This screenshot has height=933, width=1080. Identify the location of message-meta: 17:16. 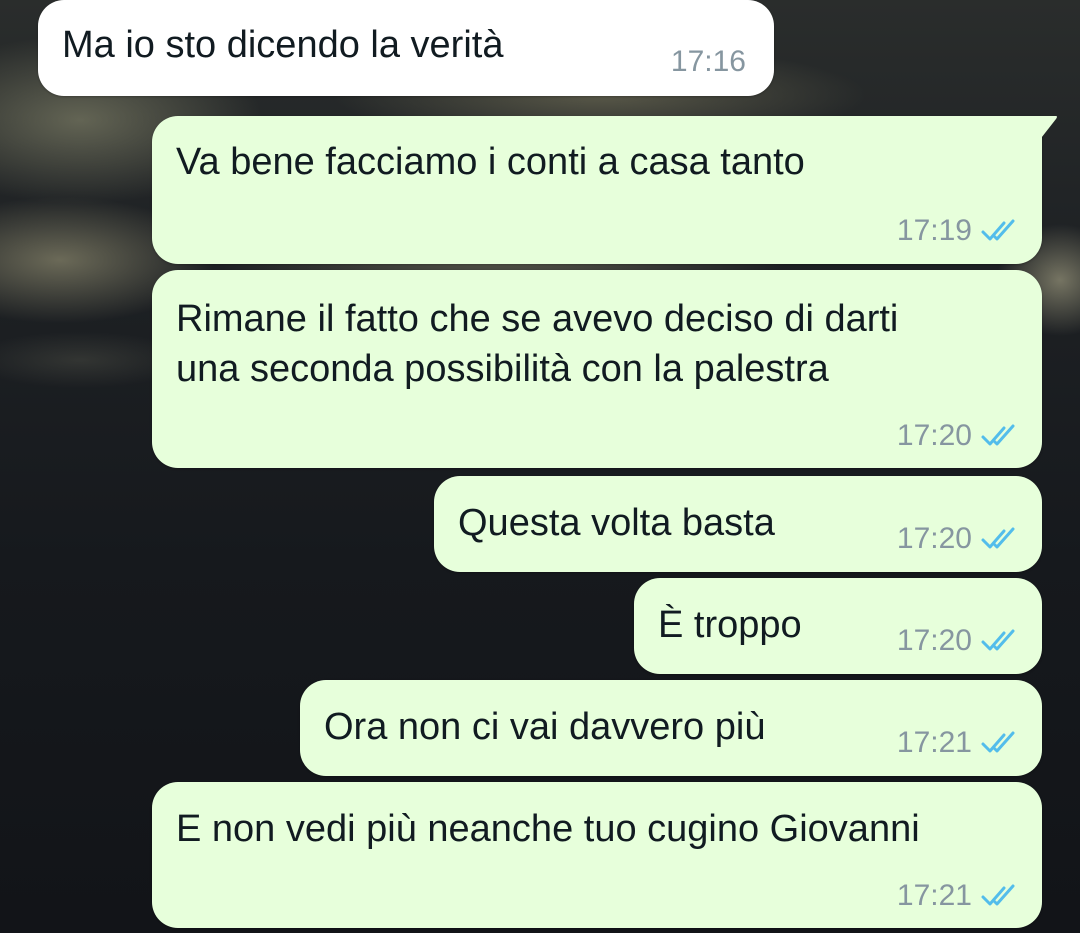
(708, 62).